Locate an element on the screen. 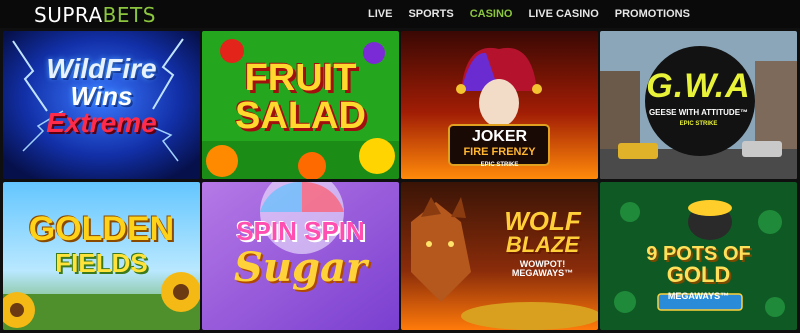  title-line-2: Sugar is located at coordinates (300, 267).